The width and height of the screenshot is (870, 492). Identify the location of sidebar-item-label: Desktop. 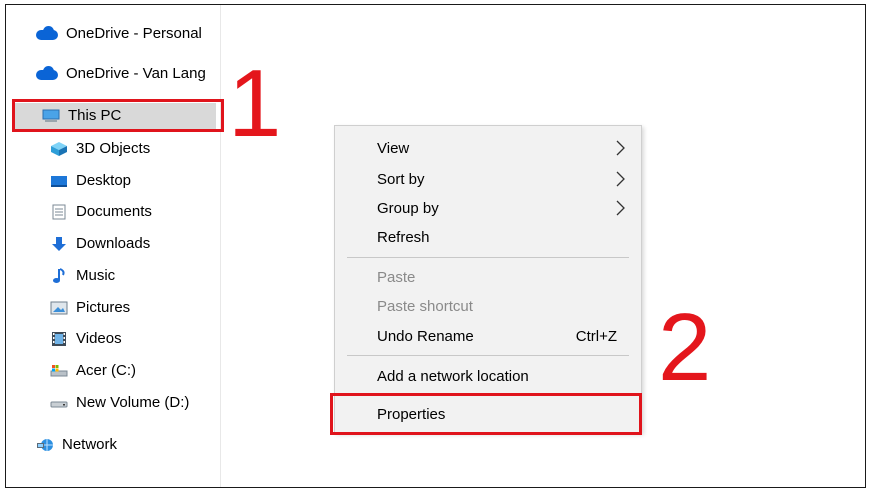
(104, 180).